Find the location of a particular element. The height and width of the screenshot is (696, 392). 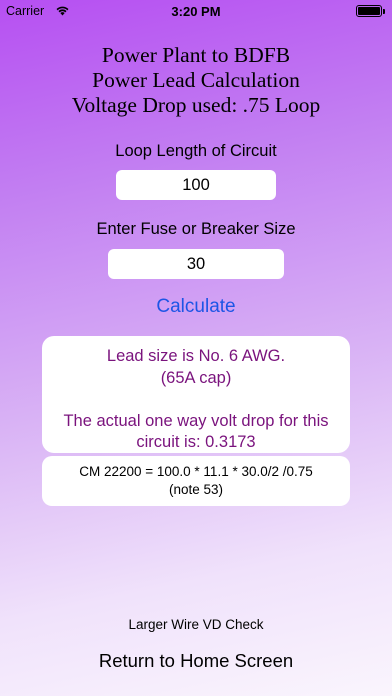

loop-length-input is located at coordinates (196, 185).